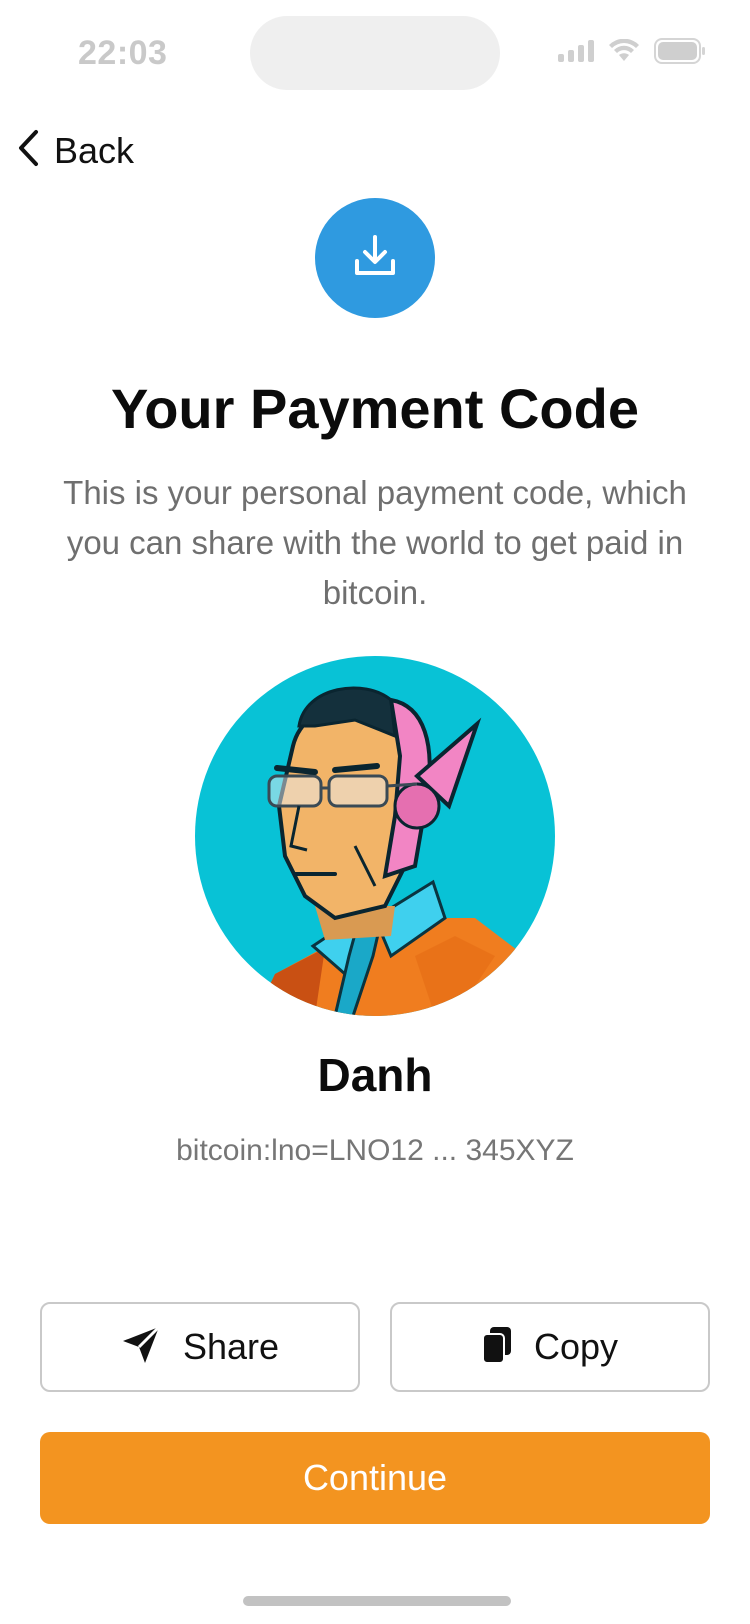 The width and height of the screenshot is (750, 1624). Describe the element at coordinates (375, 836) in the screenshot. I see `avatar` at that location.